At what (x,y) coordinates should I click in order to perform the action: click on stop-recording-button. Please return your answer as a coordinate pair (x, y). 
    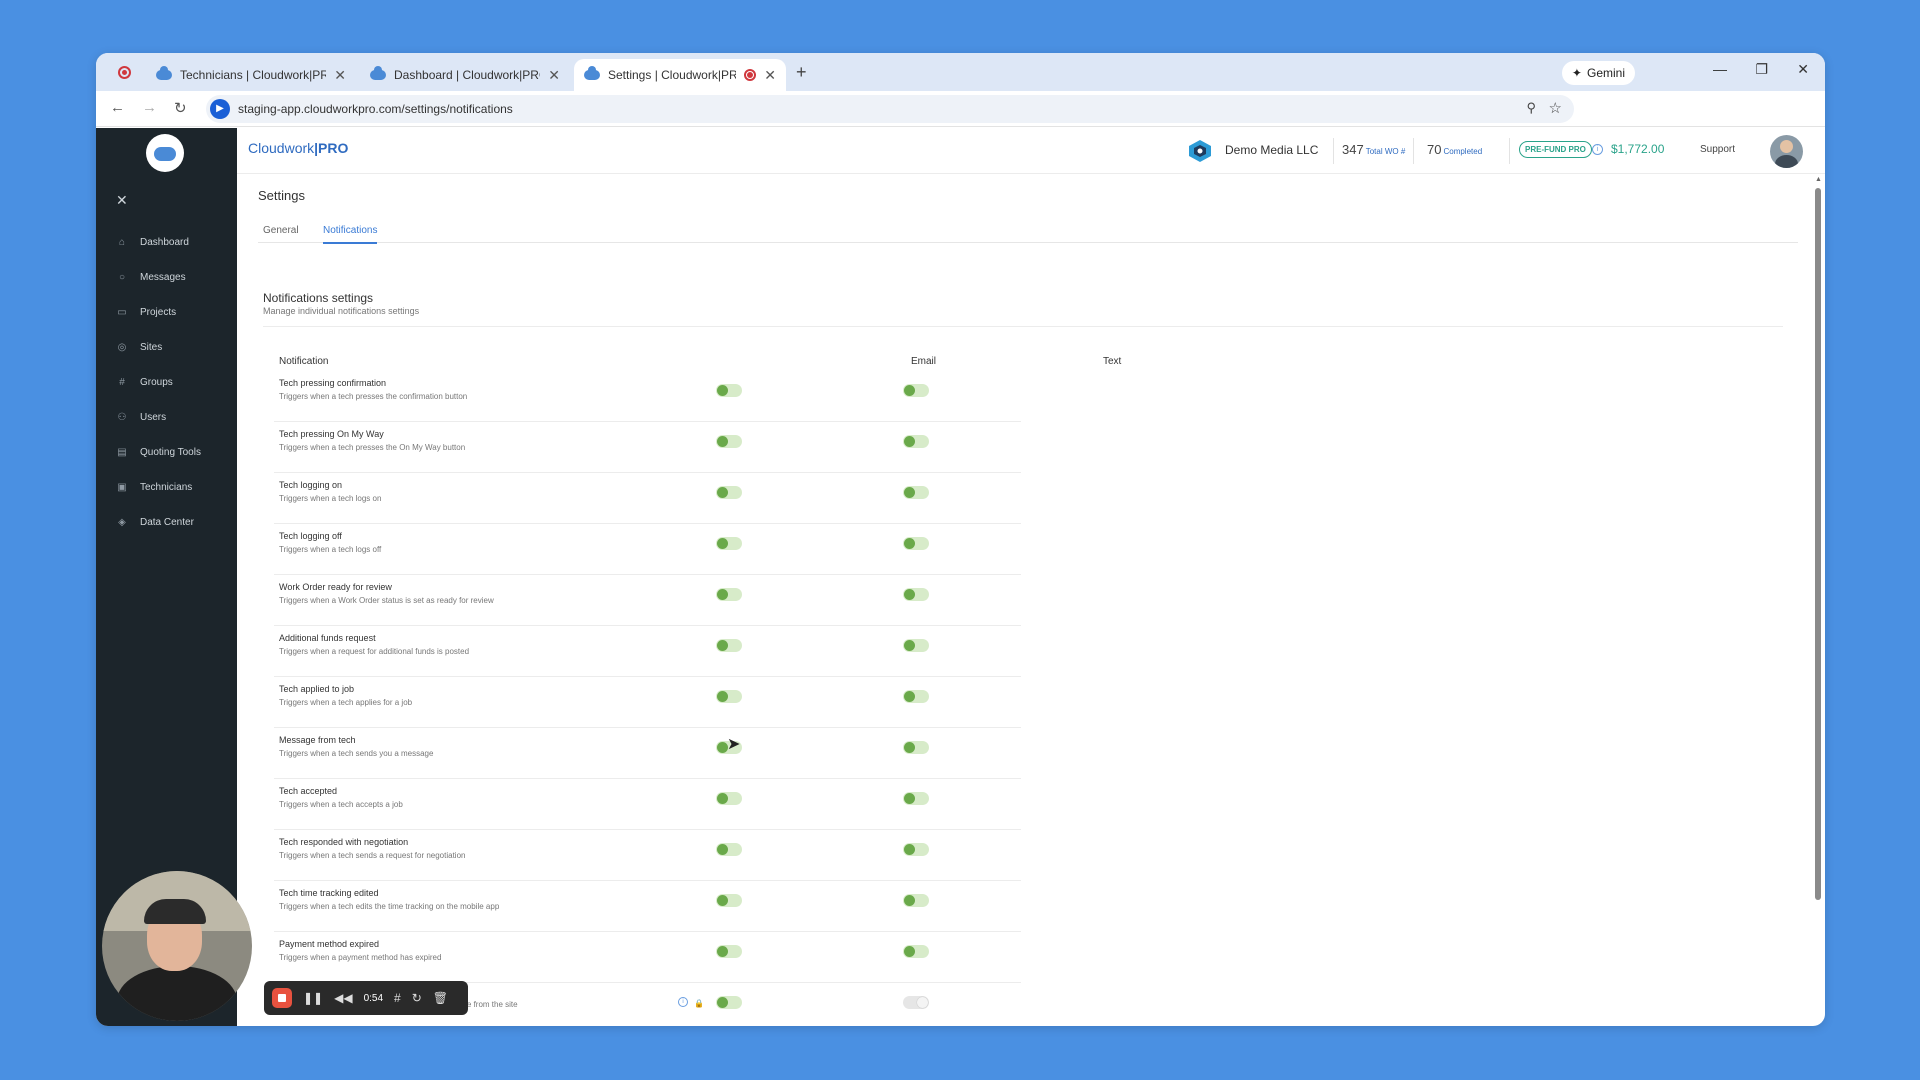
    Looking at the image, I should click on (282, 998).